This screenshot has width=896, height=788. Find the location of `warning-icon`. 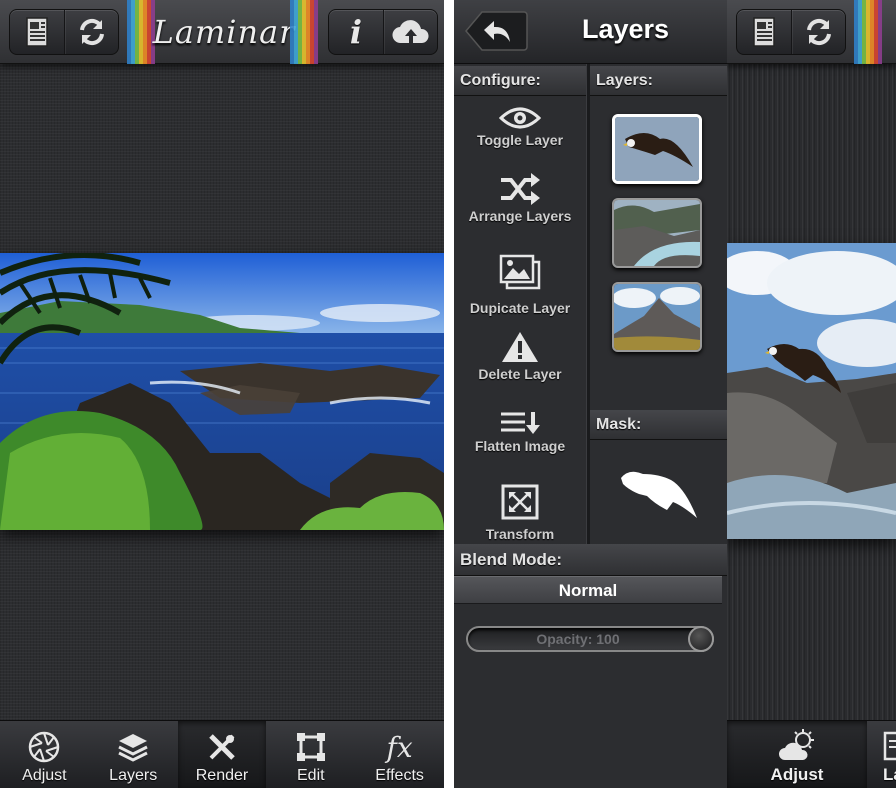

warning-icon is located at coordinates (520, 347).